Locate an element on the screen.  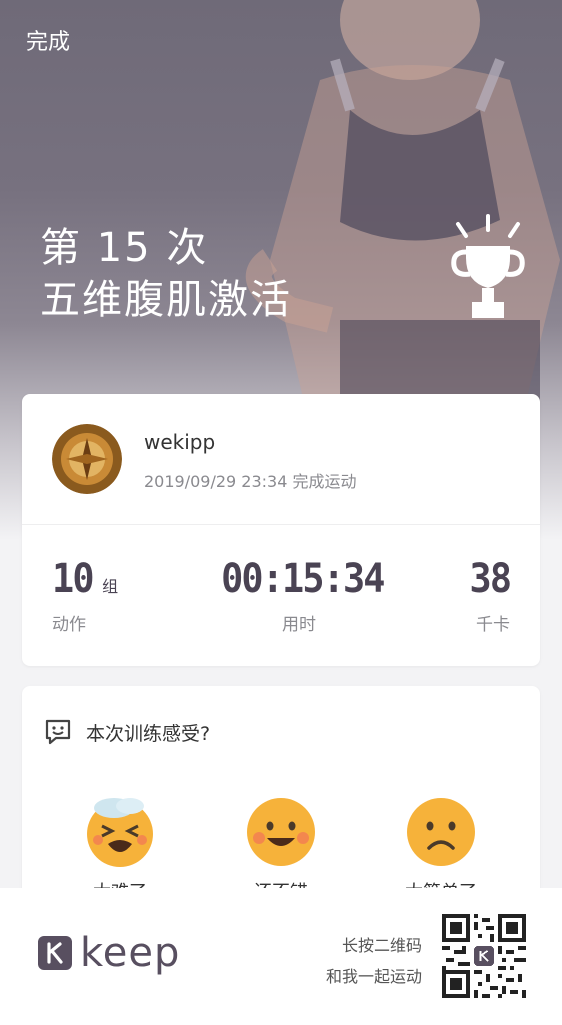
done-button: 完成 is located at coordinates (48, 40).